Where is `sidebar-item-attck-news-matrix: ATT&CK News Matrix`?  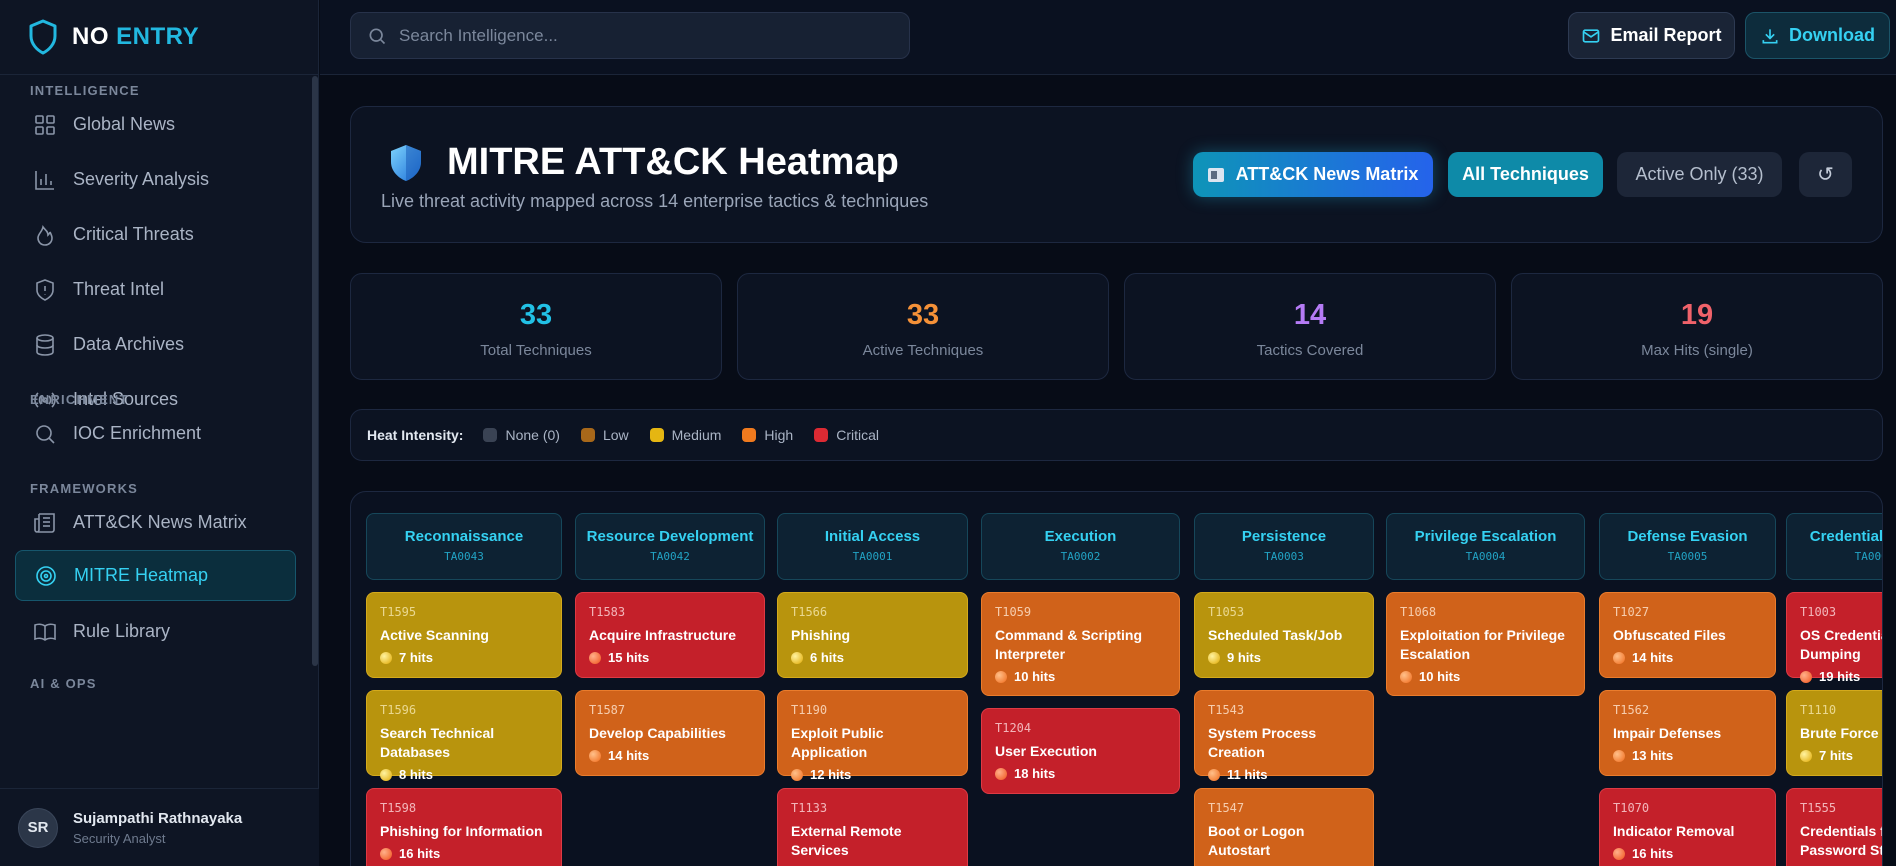
sidebar-item-attck-news-matrix: ATT&CK News Matrix is located at coordinates (155, 522).